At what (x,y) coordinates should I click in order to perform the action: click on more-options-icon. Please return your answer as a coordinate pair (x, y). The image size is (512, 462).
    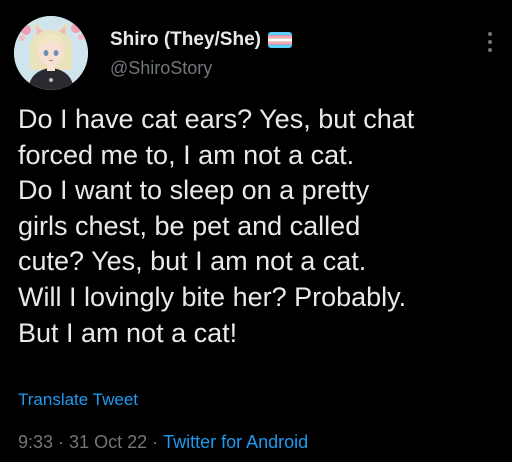
    Looking at the image, I should click on (490, 43).